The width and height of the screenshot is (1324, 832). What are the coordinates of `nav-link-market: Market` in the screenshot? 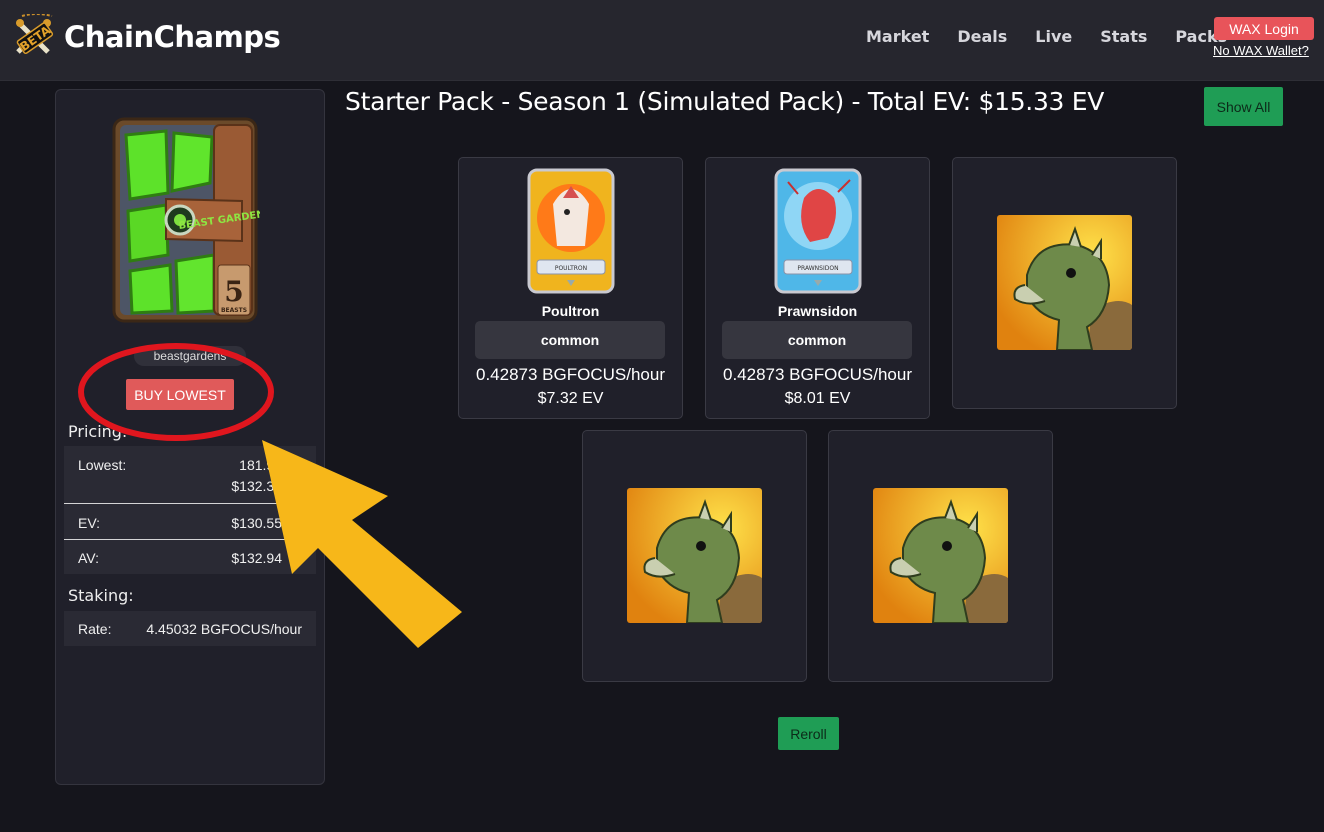 It's located at (897, 36).